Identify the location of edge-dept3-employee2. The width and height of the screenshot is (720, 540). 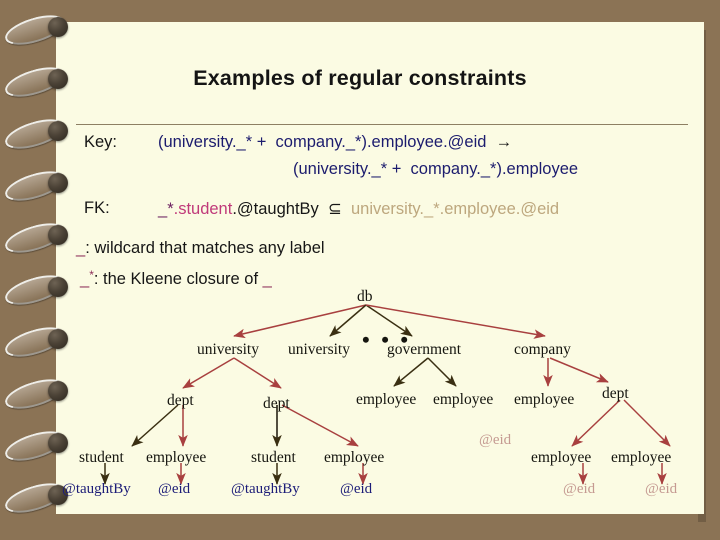
(647, 423).